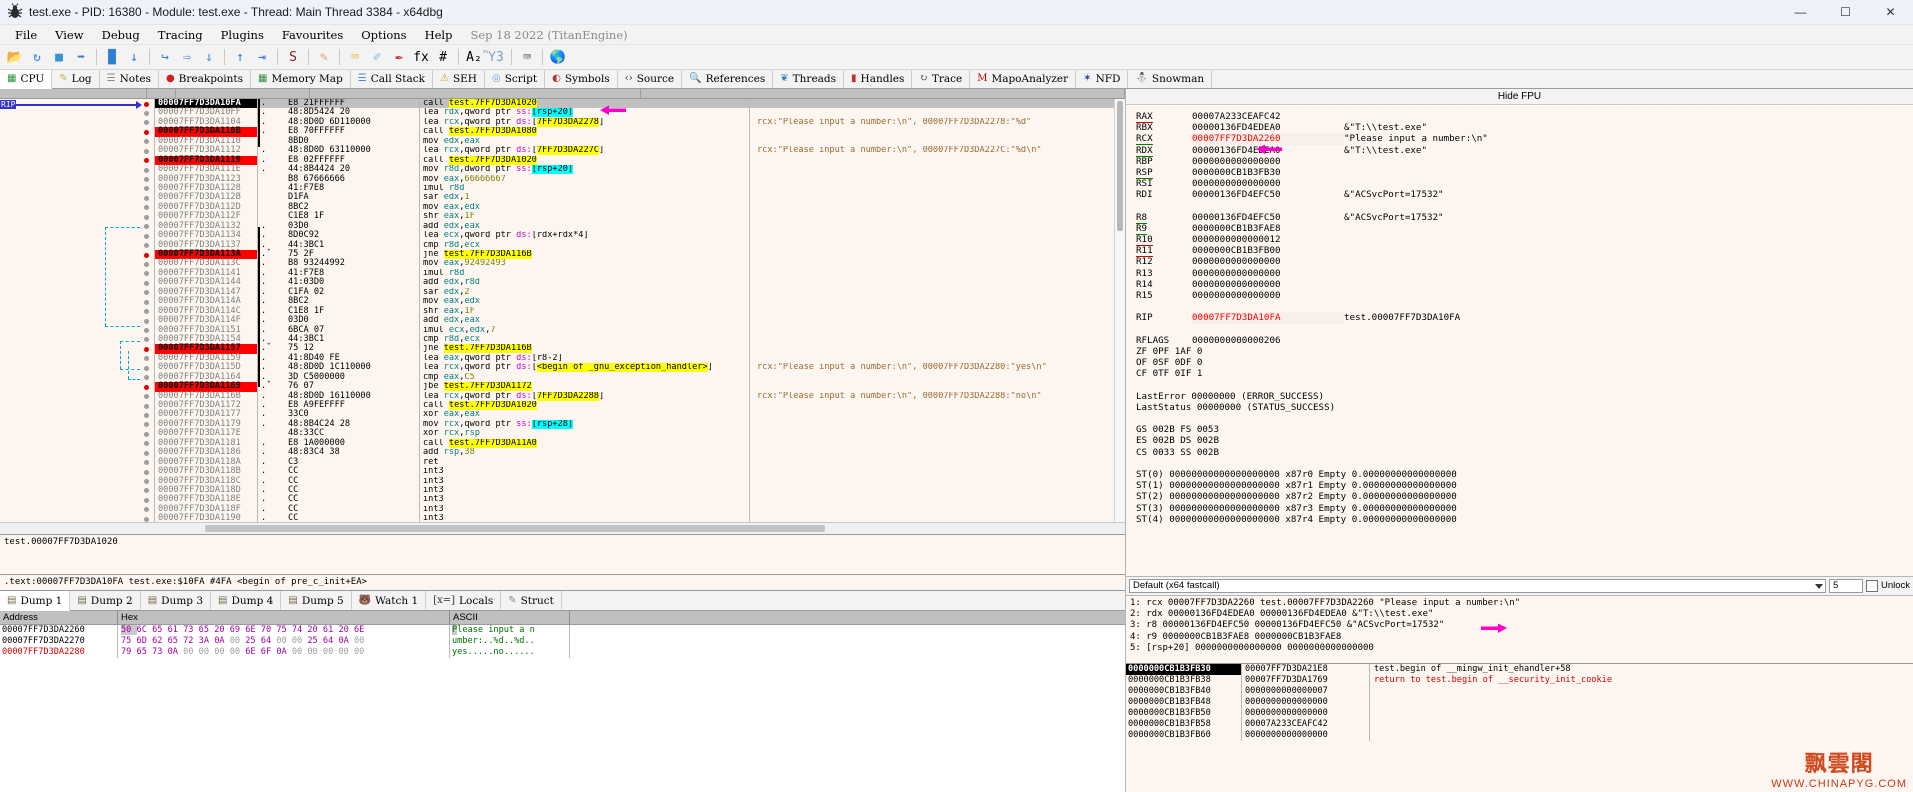 The height and width of the screenshot is (792, 1913). Describe the element at coordinates (1890, 12) in the screenshot. I see `close-button: ✕` at that location.